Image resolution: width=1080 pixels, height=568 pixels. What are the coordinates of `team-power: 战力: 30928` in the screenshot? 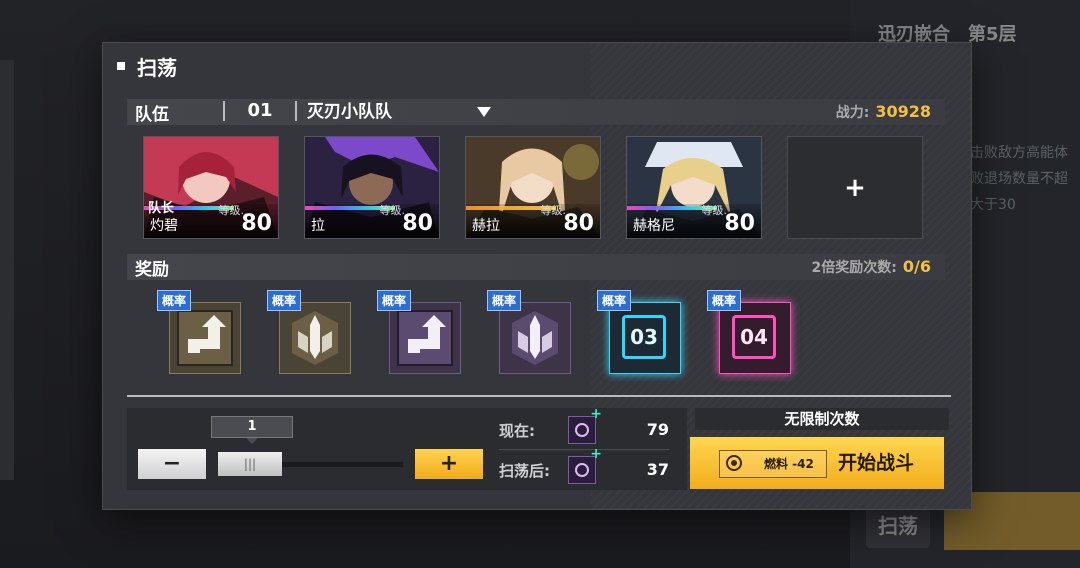 It's located at (883, 112).